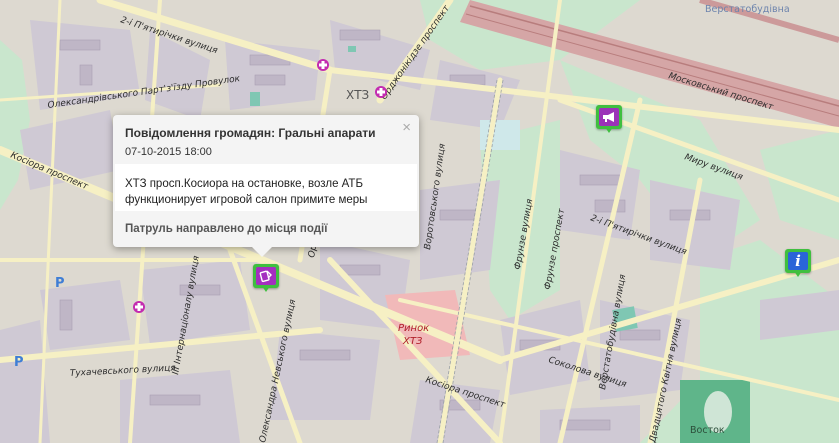  Describe the element at coordinates (406, 127) in the screenshot. I see `close-button: ×` at that location.